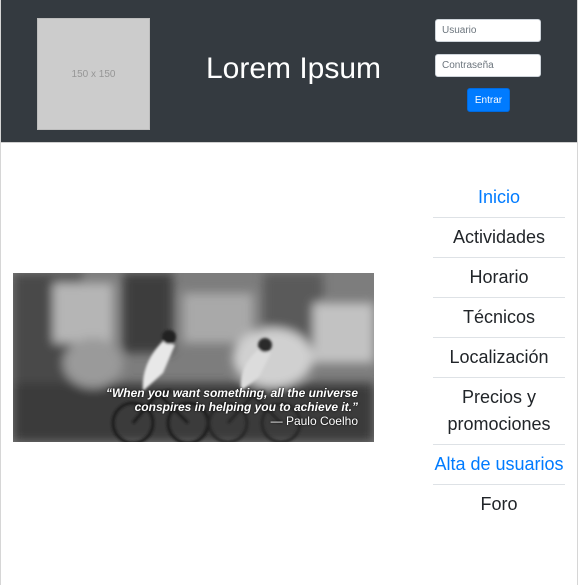 The height and width of the screenshot is (585, 578). I want to click on logo-placeholder-image: 150 x 150, so click(93, 74).